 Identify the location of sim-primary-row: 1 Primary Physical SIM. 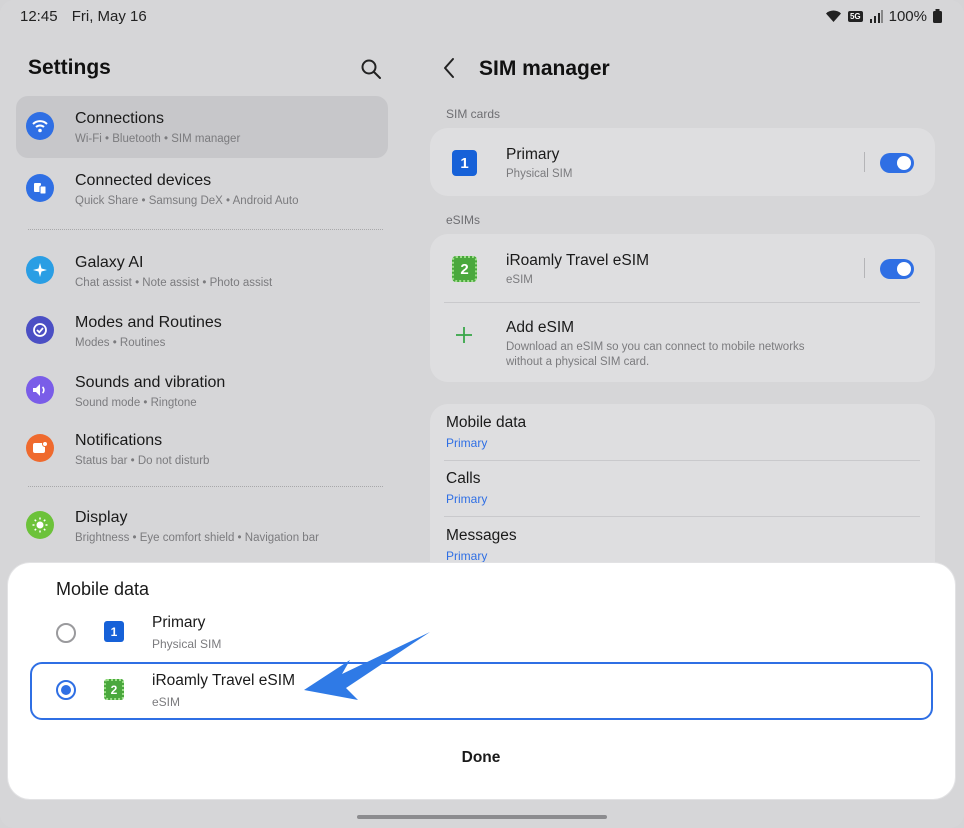
(682, 162).